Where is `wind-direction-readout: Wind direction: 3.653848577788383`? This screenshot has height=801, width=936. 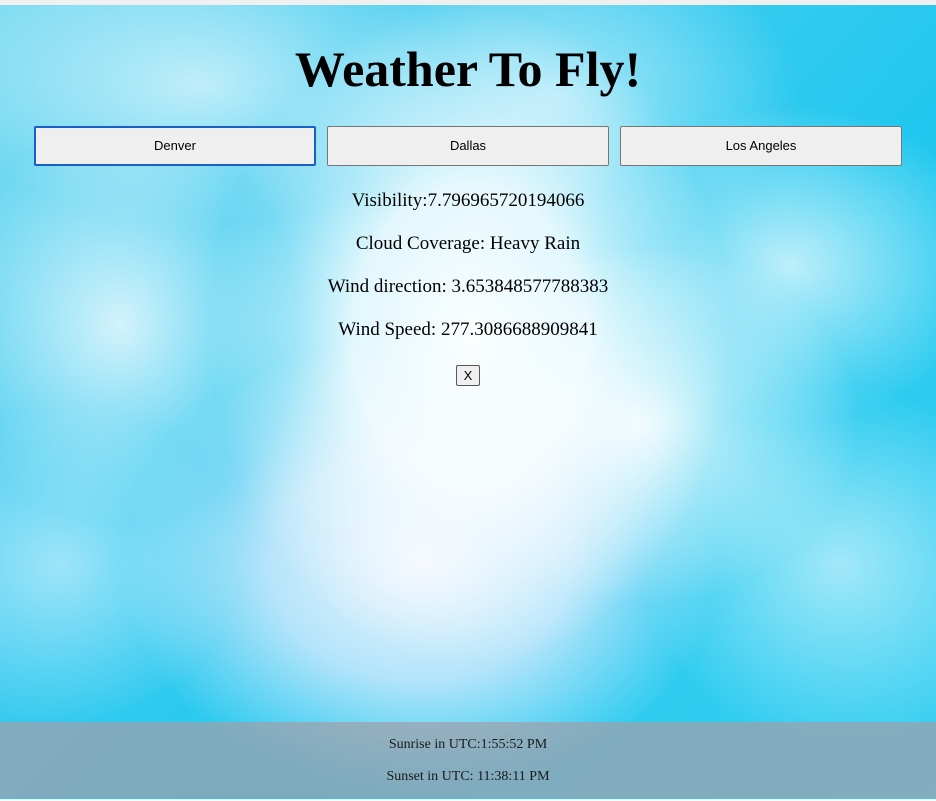 wind-direction-readout: Wind direction: 3.653848577788383 is located at coordinates (468, 287).